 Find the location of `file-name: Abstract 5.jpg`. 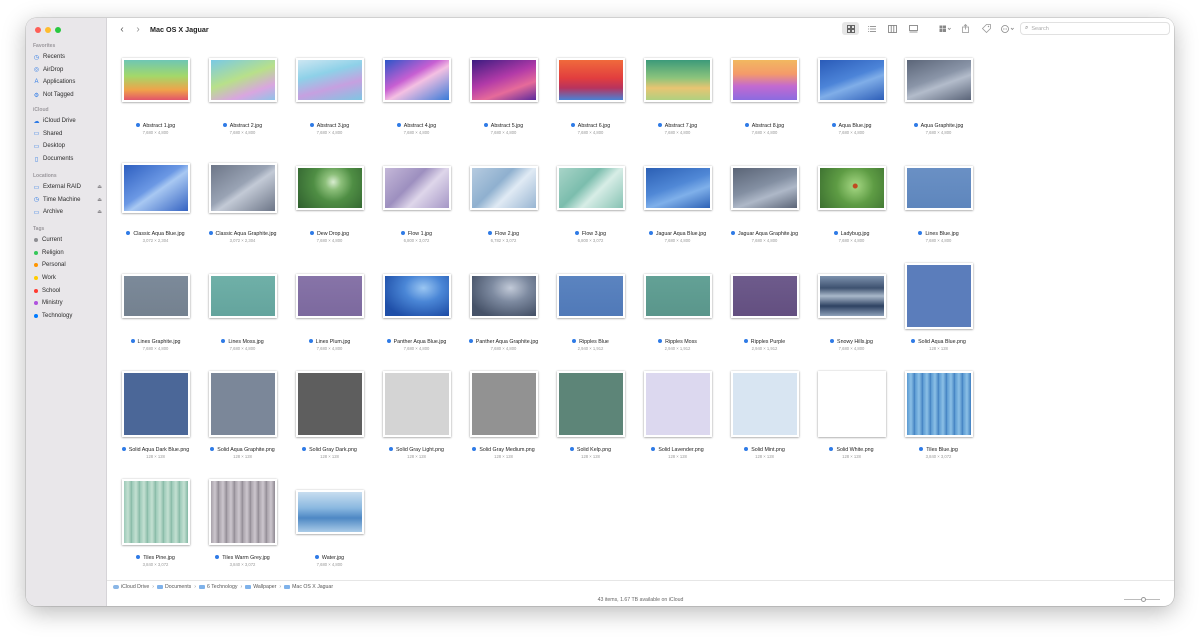

file-name: Abstract 5.jpg is located at coordinates (503, 126).